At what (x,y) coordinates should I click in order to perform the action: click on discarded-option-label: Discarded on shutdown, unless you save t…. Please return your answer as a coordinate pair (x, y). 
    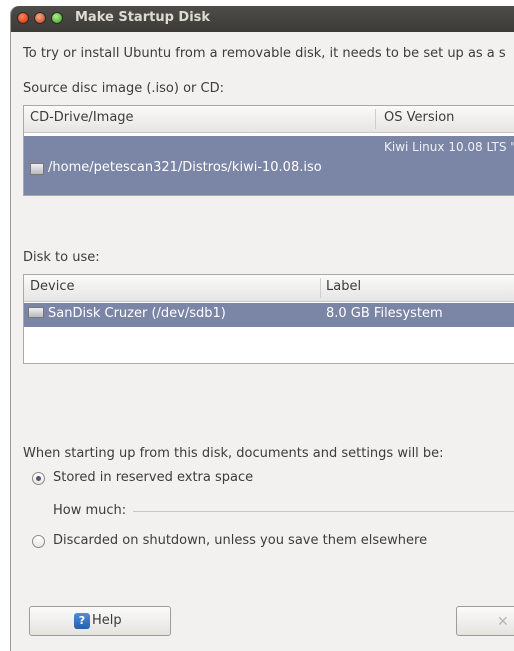
    Looking at the image, I should click on (240, 540).